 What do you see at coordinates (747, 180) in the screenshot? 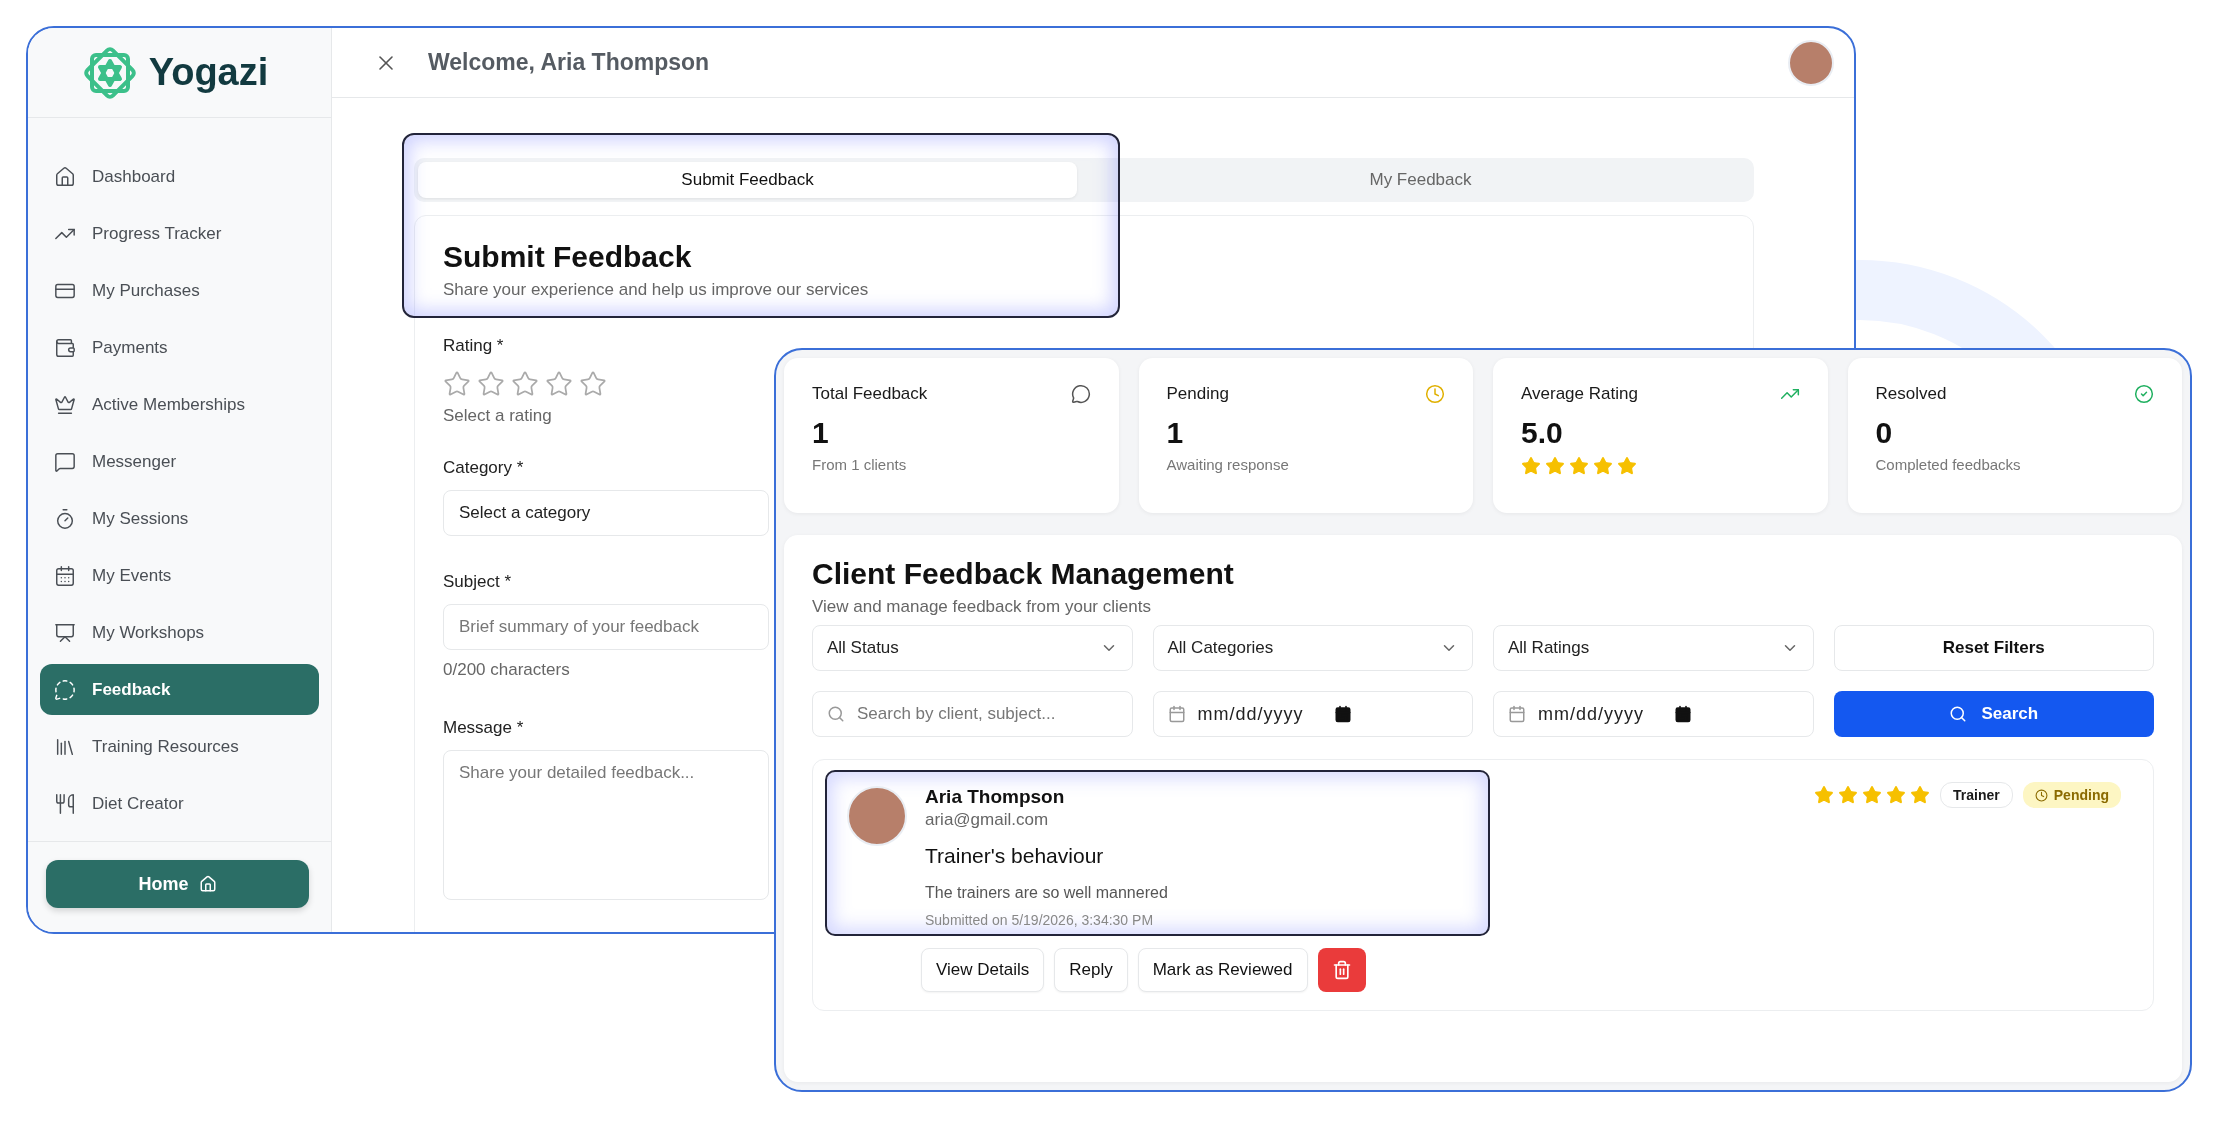
I see `tab: Submit Feedback` at bounding box center [747, 180].